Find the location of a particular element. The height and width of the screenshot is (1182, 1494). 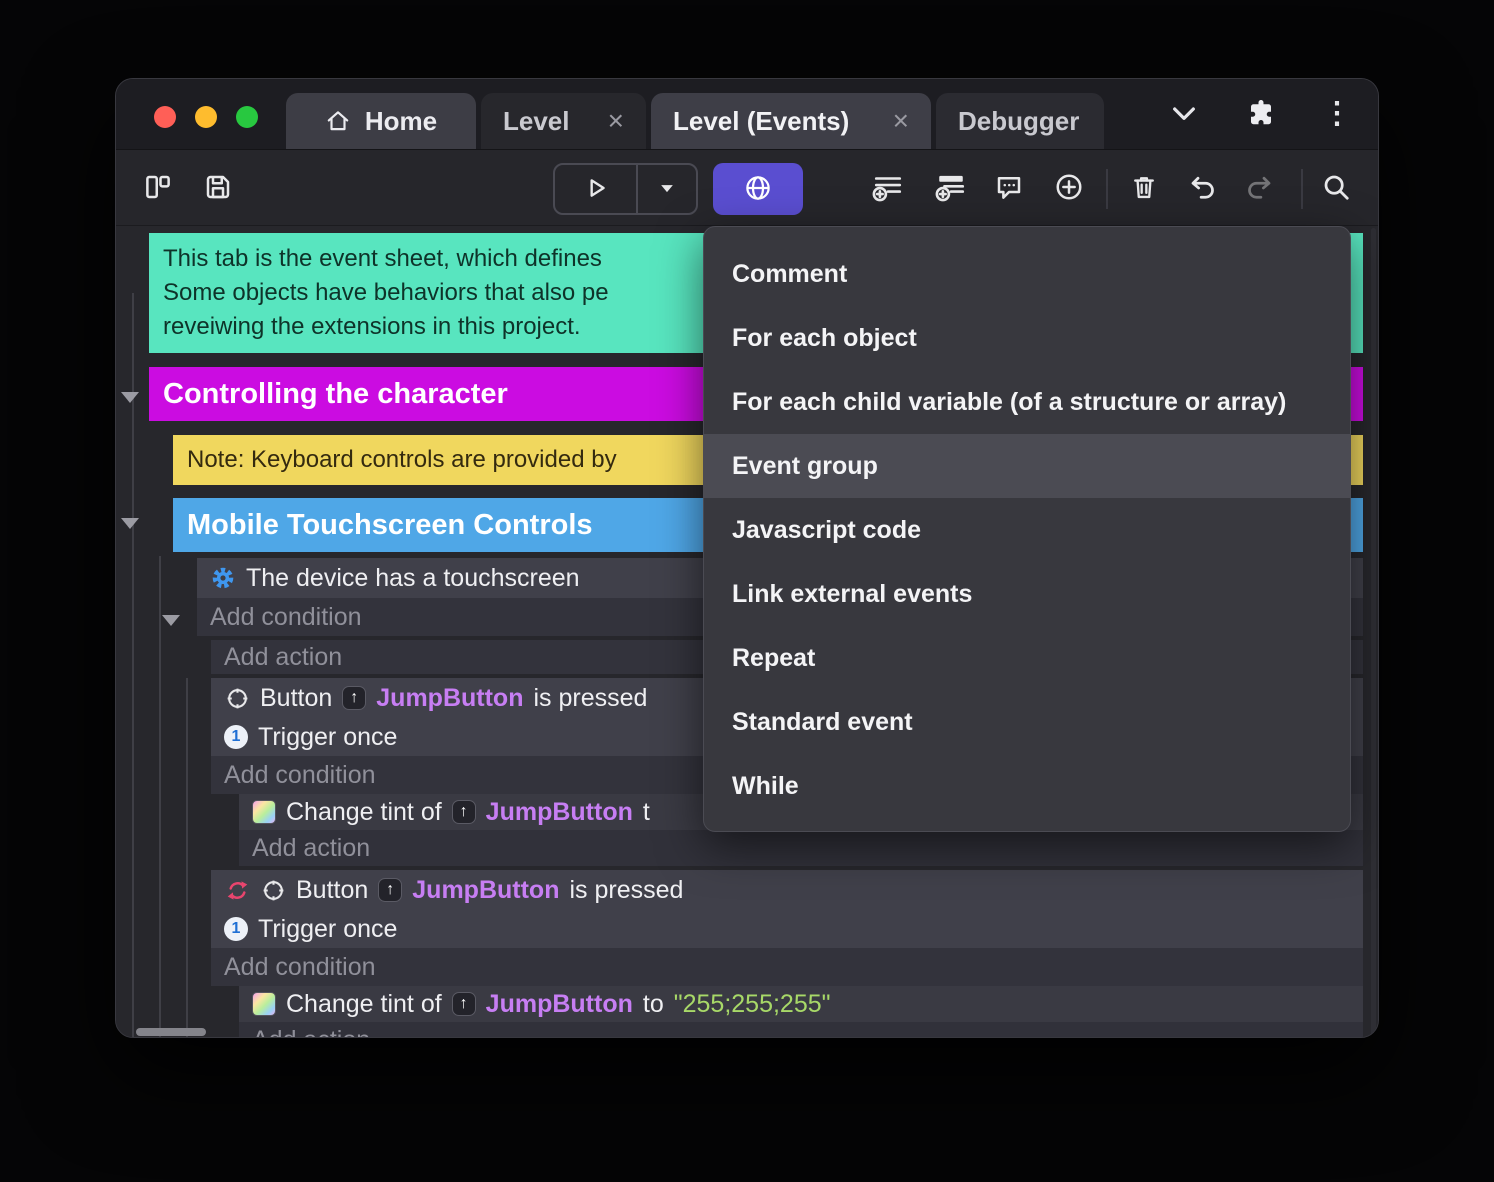

undo-icon is located at coordinates (1203, 188).